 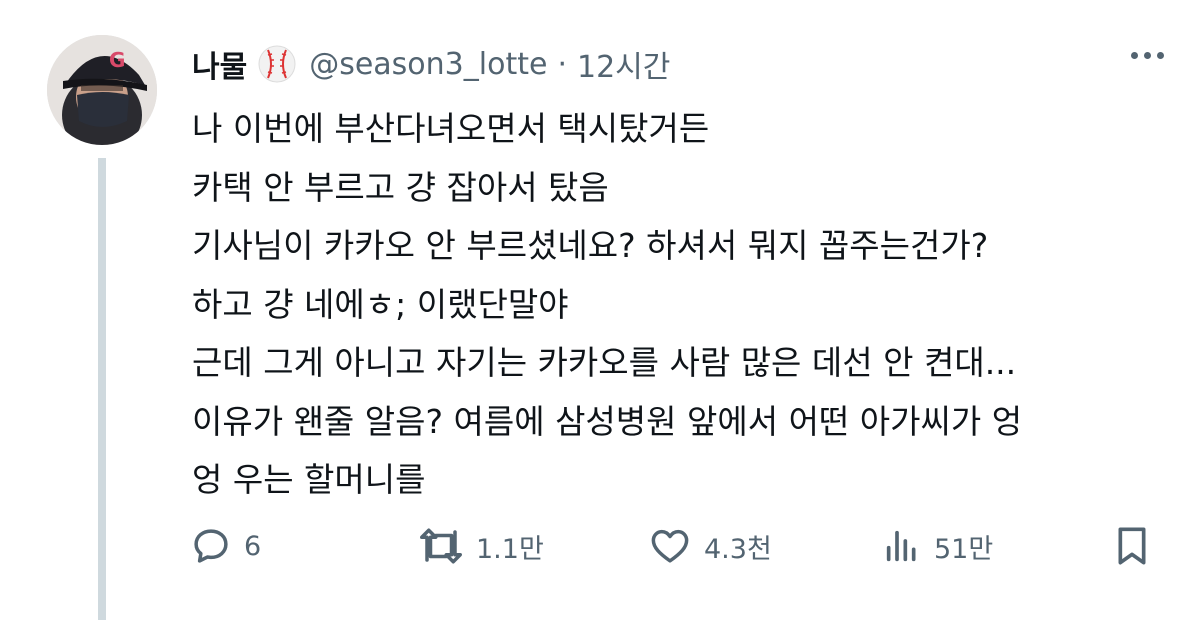 I want to click on tweet-header: 나물 @season3_lotte · 12시간, so click(x=431, y=64).